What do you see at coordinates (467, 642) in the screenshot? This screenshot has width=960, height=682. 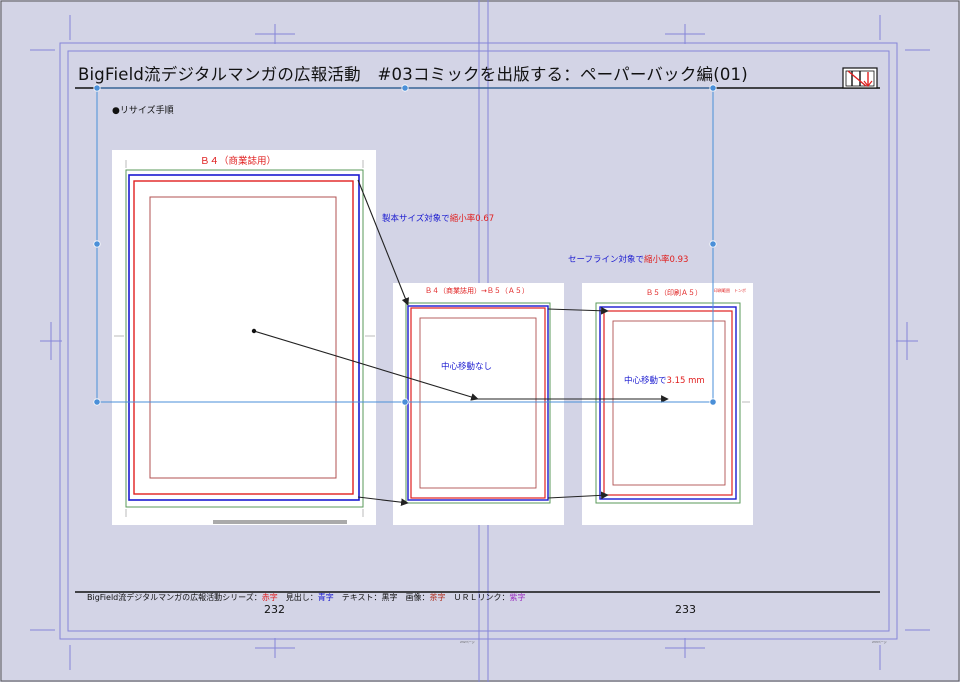 I see `tiny-page-label-left: 232ページ` at bounding box center [467, 642].